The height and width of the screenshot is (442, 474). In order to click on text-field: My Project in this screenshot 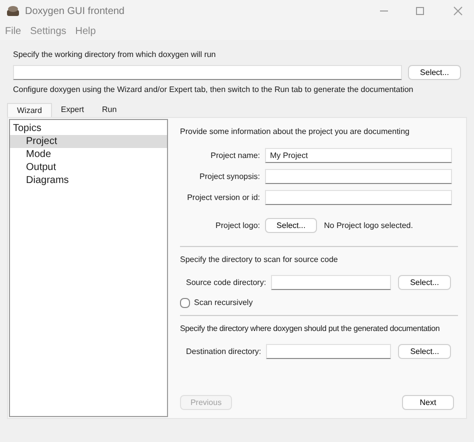, I will do `click(358, 155)`.